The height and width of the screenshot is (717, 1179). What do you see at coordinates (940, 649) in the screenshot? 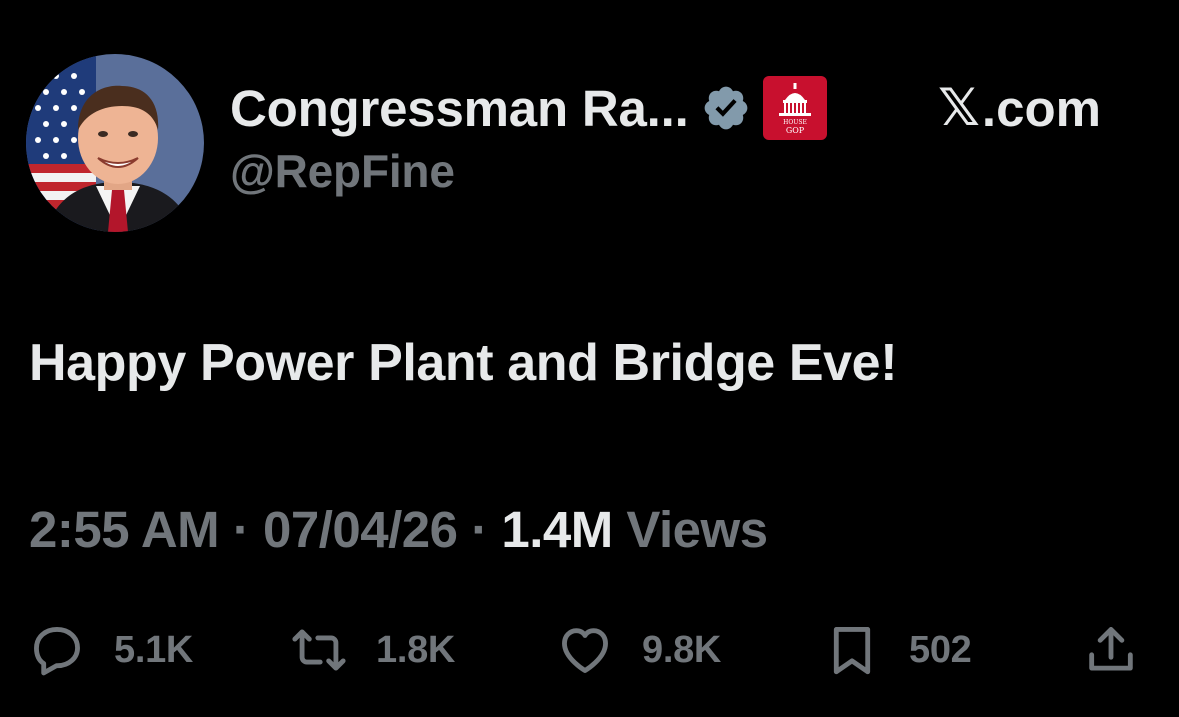
I see `bookmark-count: 502` at bounding box center [940, 649].